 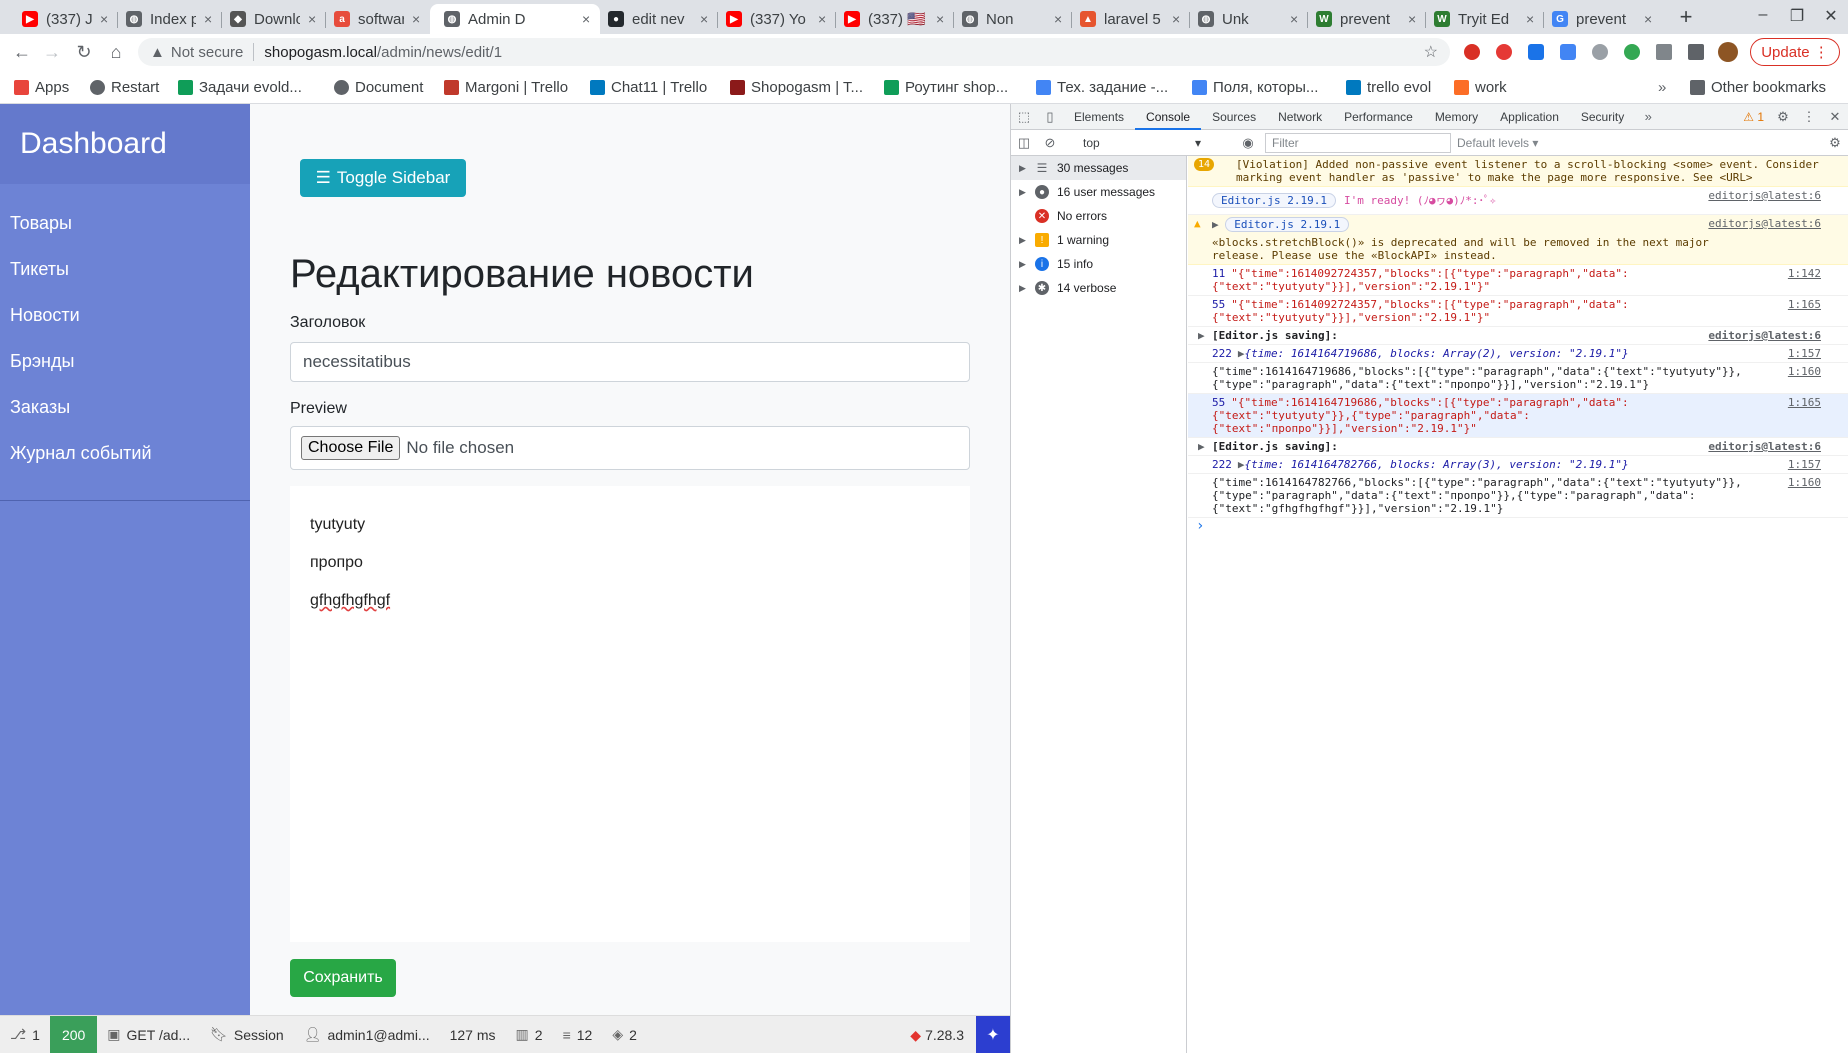 I want to click on tab-sources: Sources, so click(x=1234, y=117).